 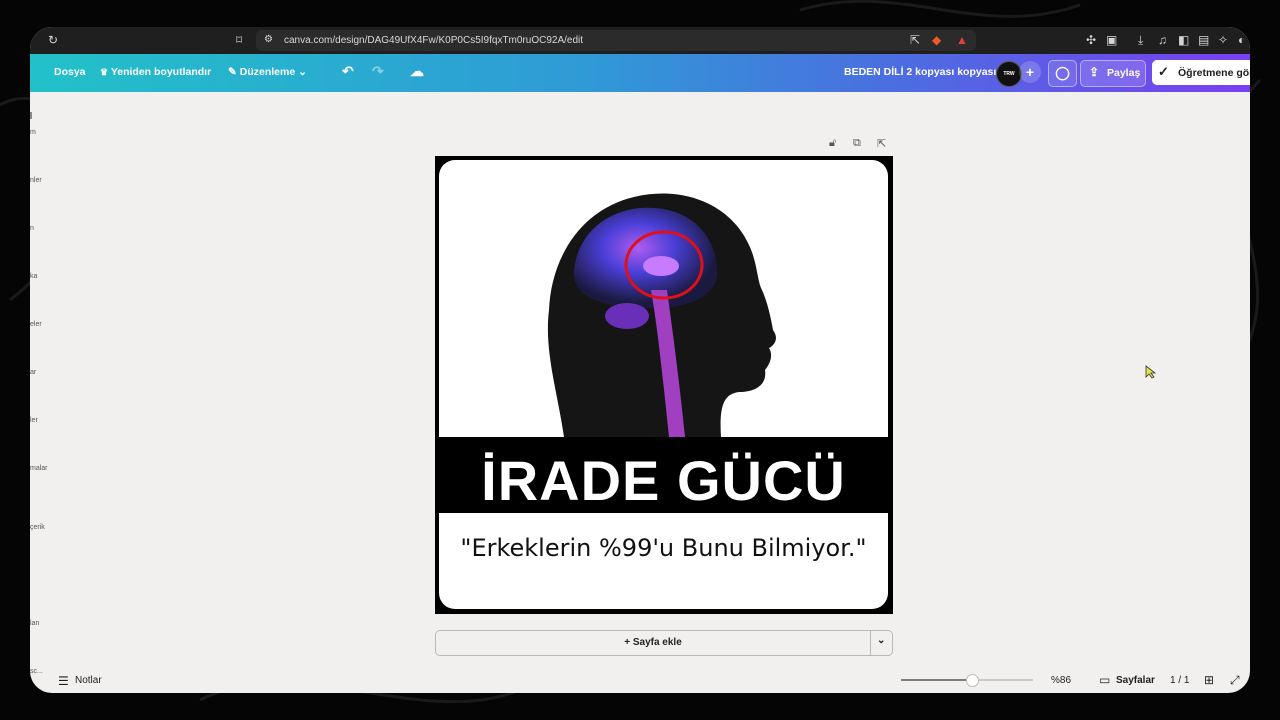 I want to click on rewards-icon: ▲, so click(x=962, y=40).